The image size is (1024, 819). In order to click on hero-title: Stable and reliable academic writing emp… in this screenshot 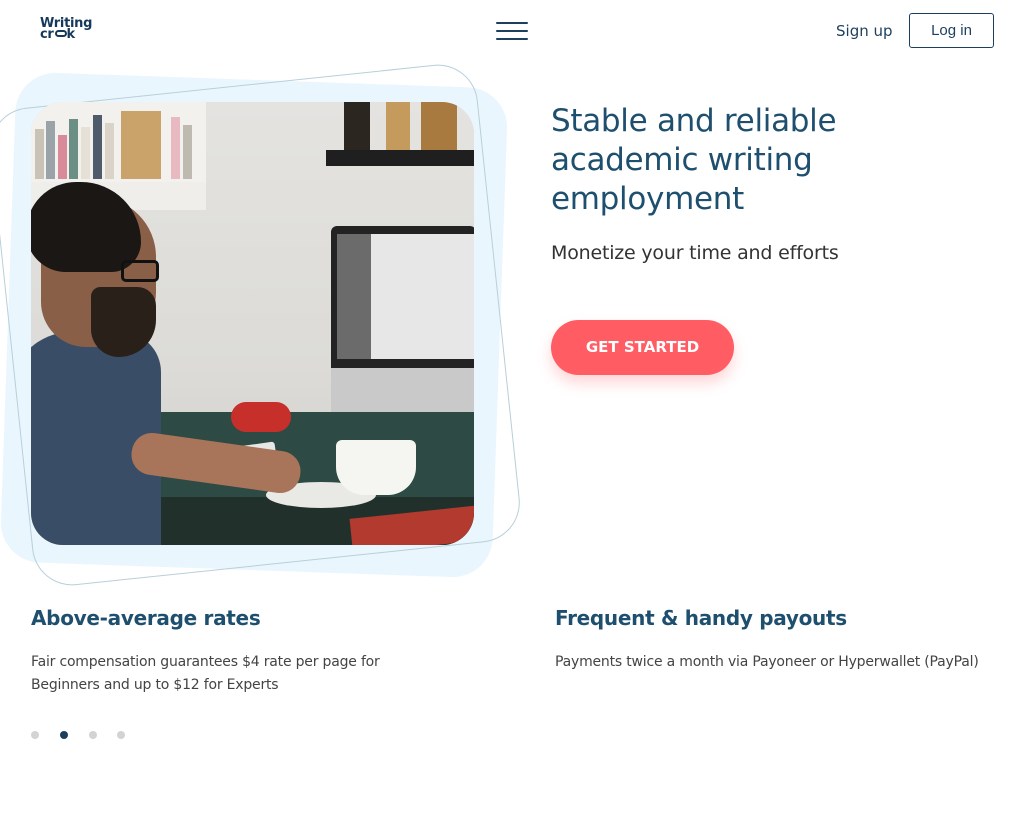, I will do `click(694, 160)`.